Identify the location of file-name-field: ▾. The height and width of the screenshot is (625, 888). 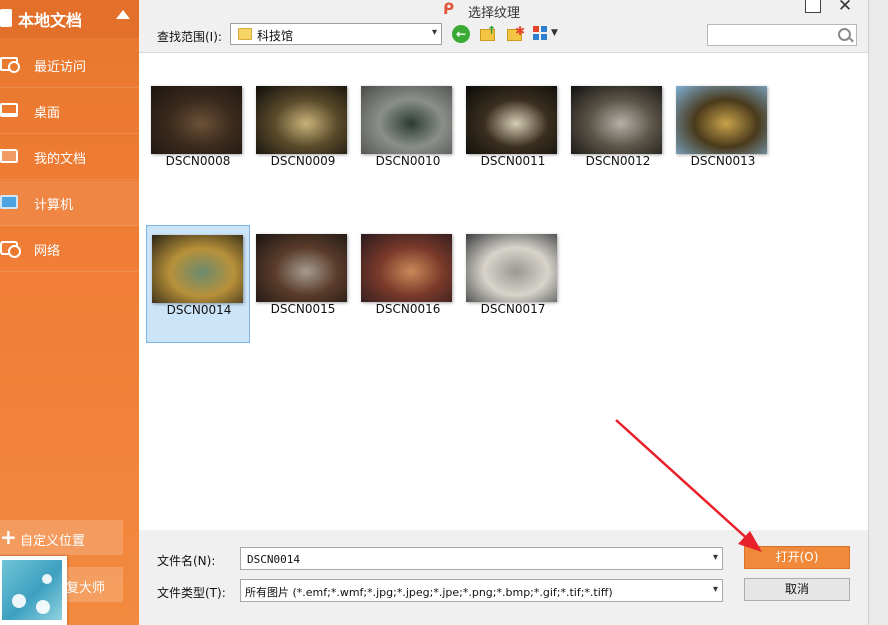
(481, 558).